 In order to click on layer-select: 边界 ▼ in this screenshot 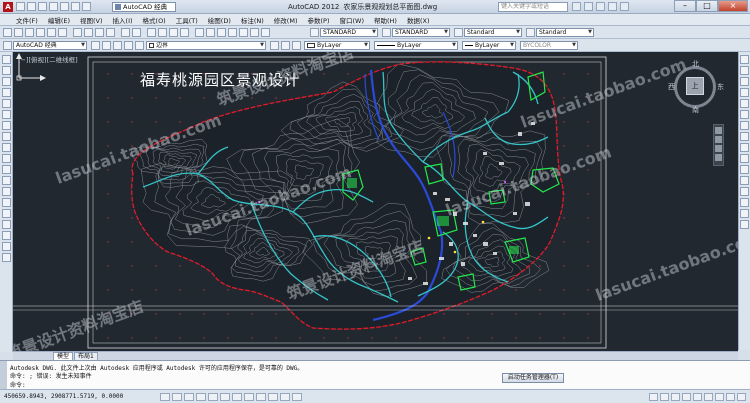, I will do `click(206, 45)`.